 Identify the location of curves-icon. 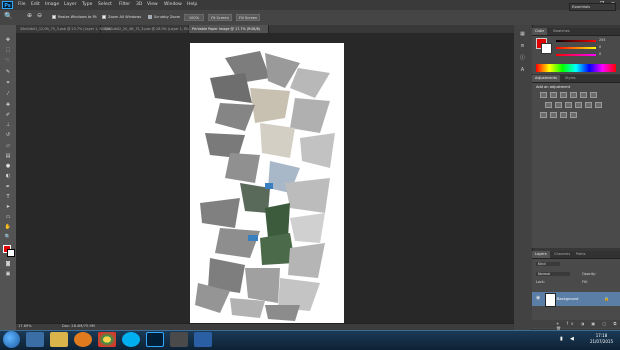
(563, 95).